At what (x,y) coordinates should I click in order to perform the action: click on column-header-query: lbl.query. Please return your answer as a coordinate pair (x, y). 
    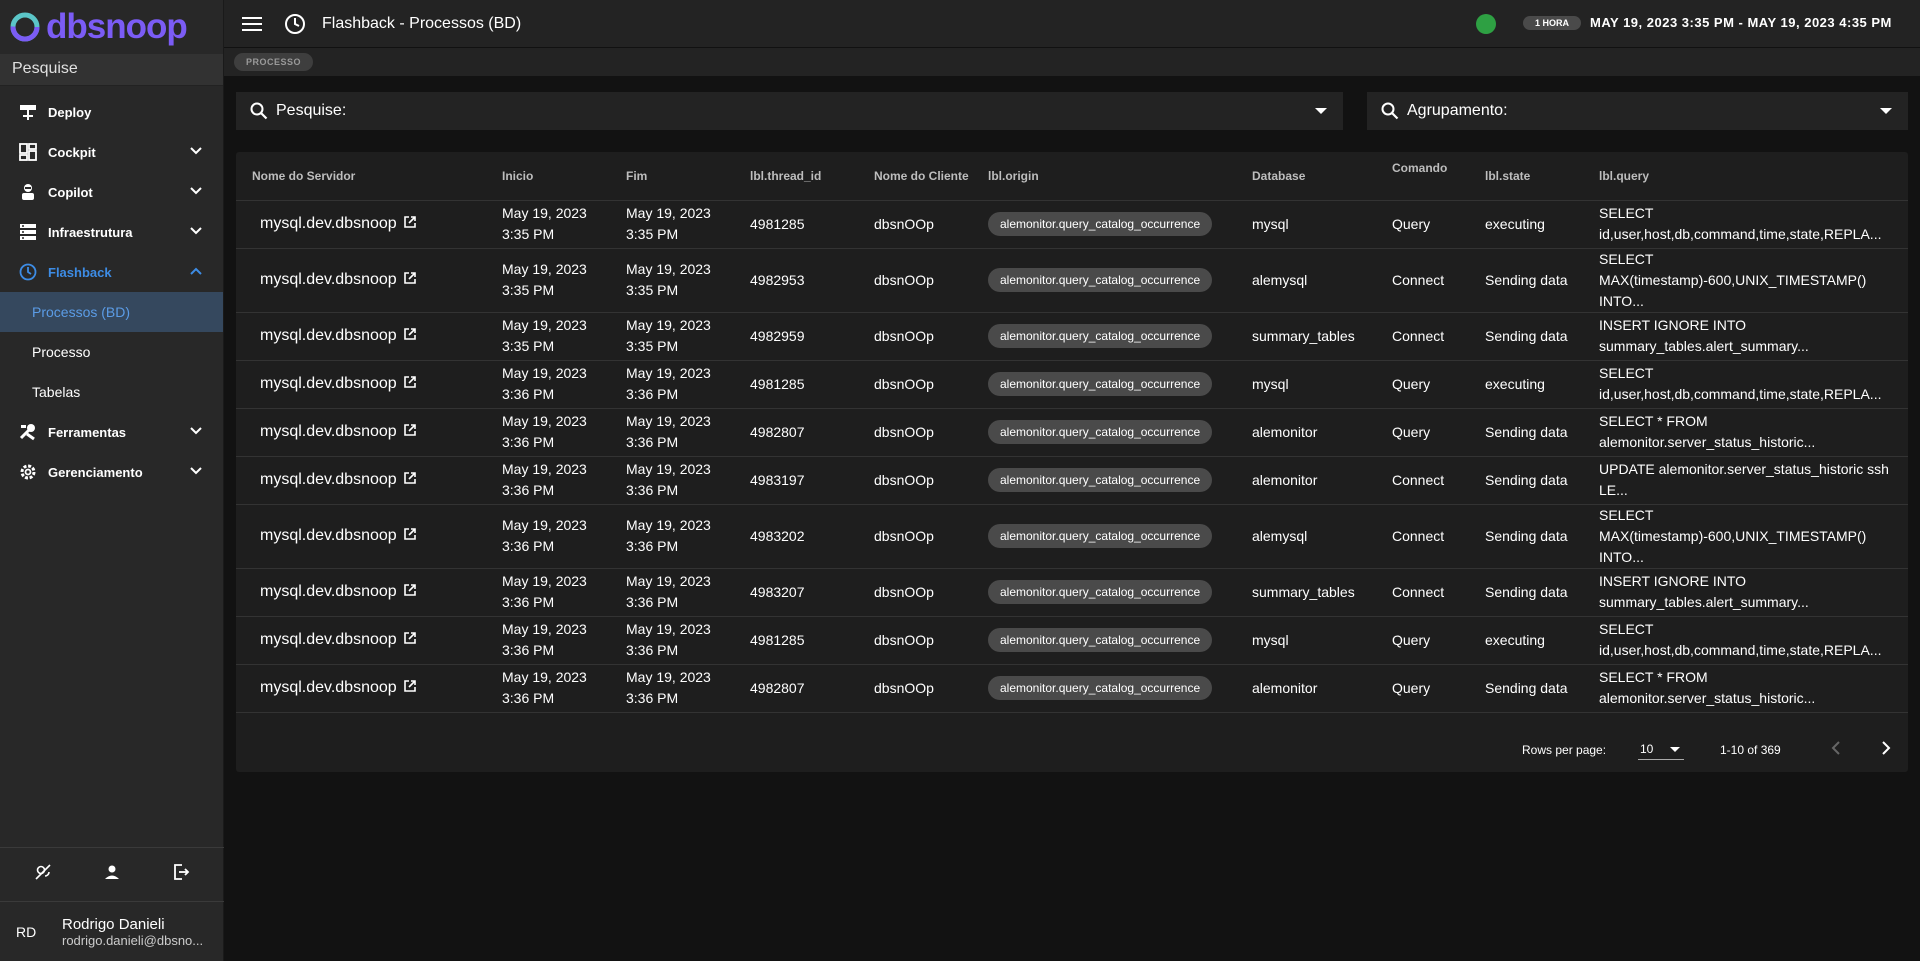
    Looking at the image, I should click on (1749, 176).